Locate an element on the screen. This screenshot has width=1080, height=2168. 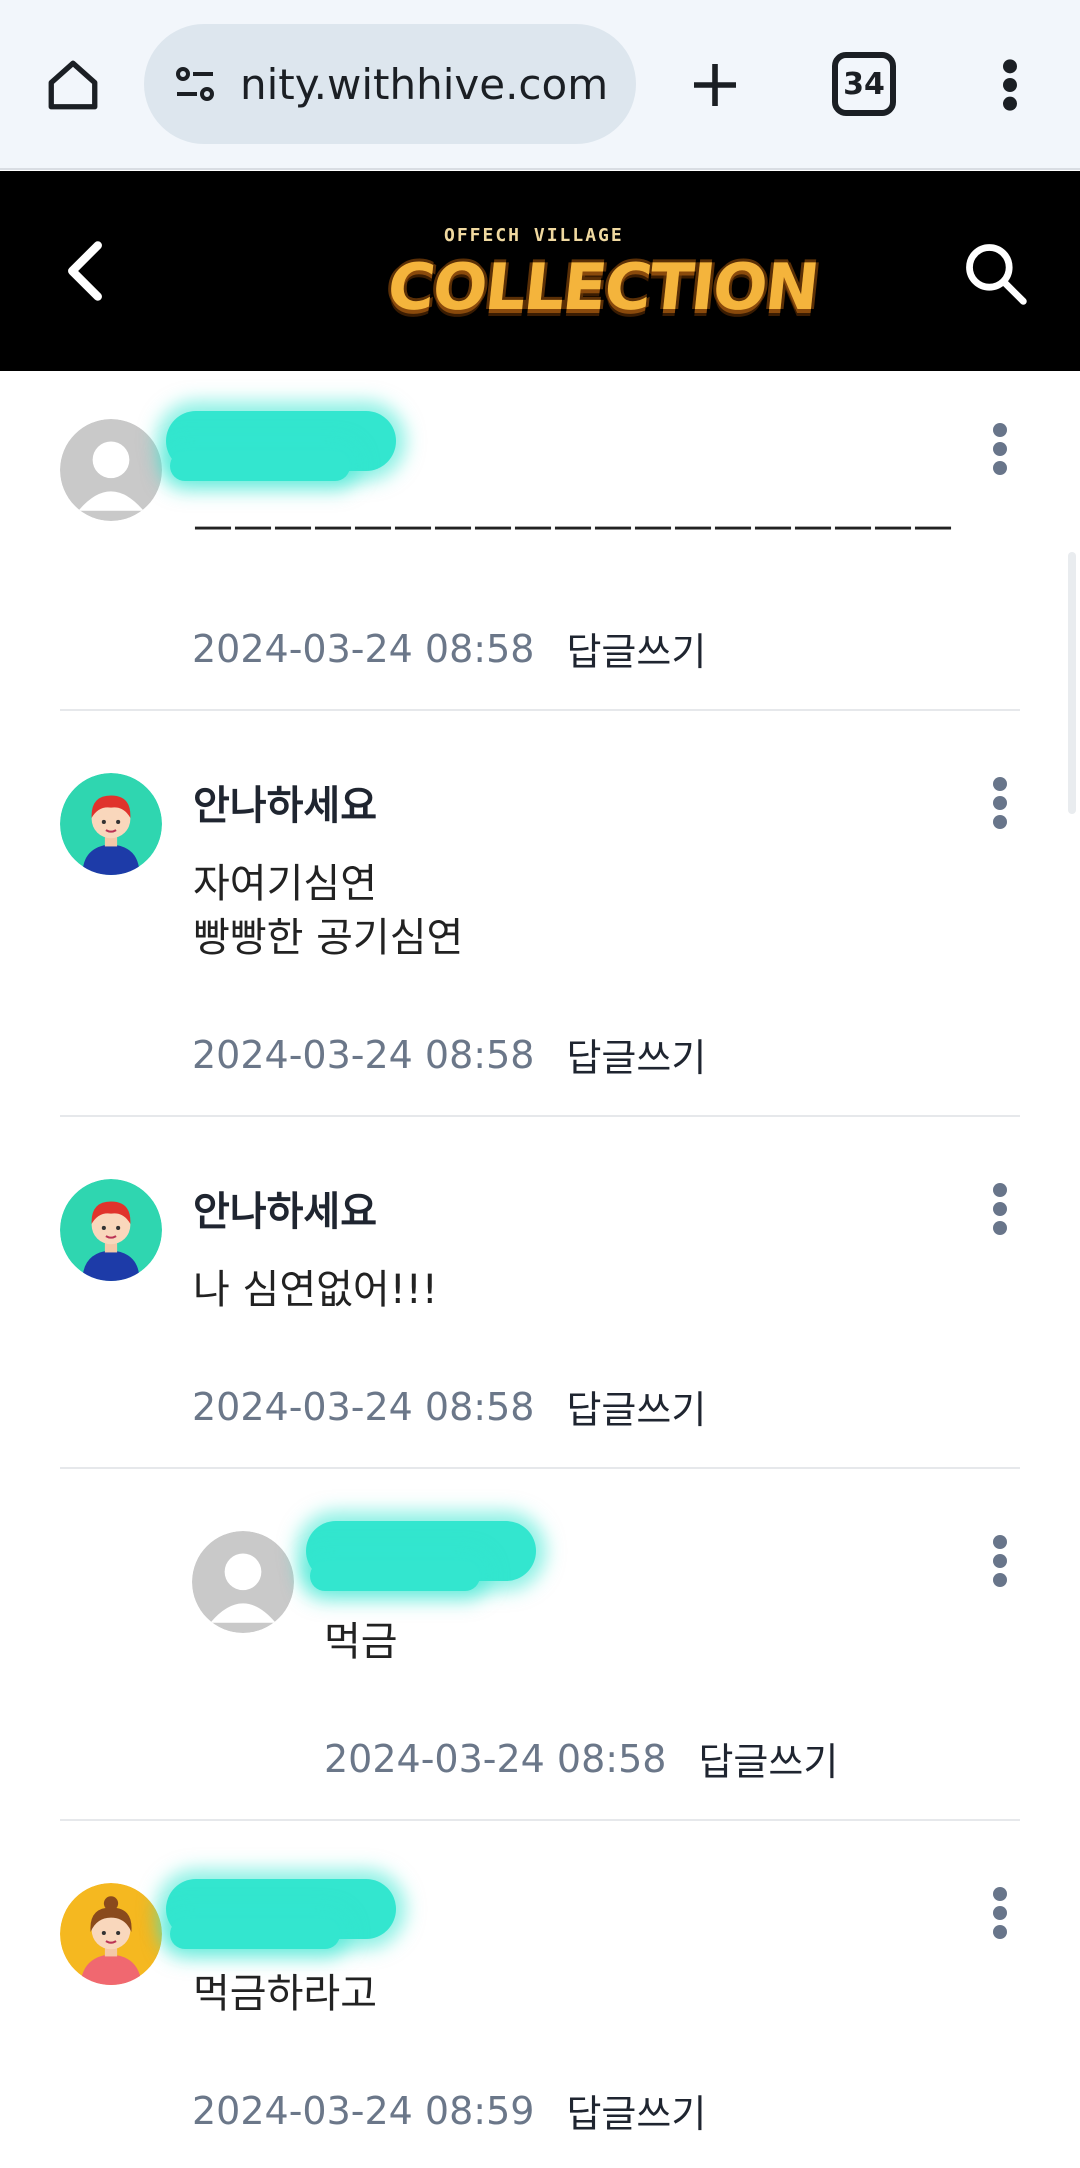
back-arrow-icon is located at coordinates (85, 271).